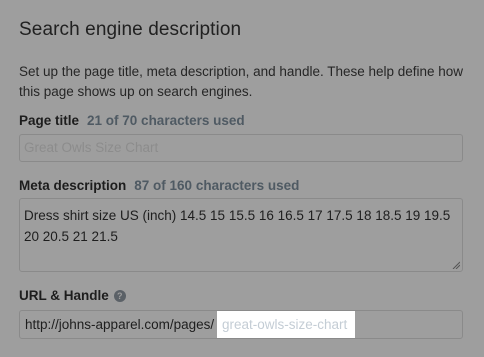  I want to click on url-prefix: http://johns-apparel.com/pages/, so click(120, 324).